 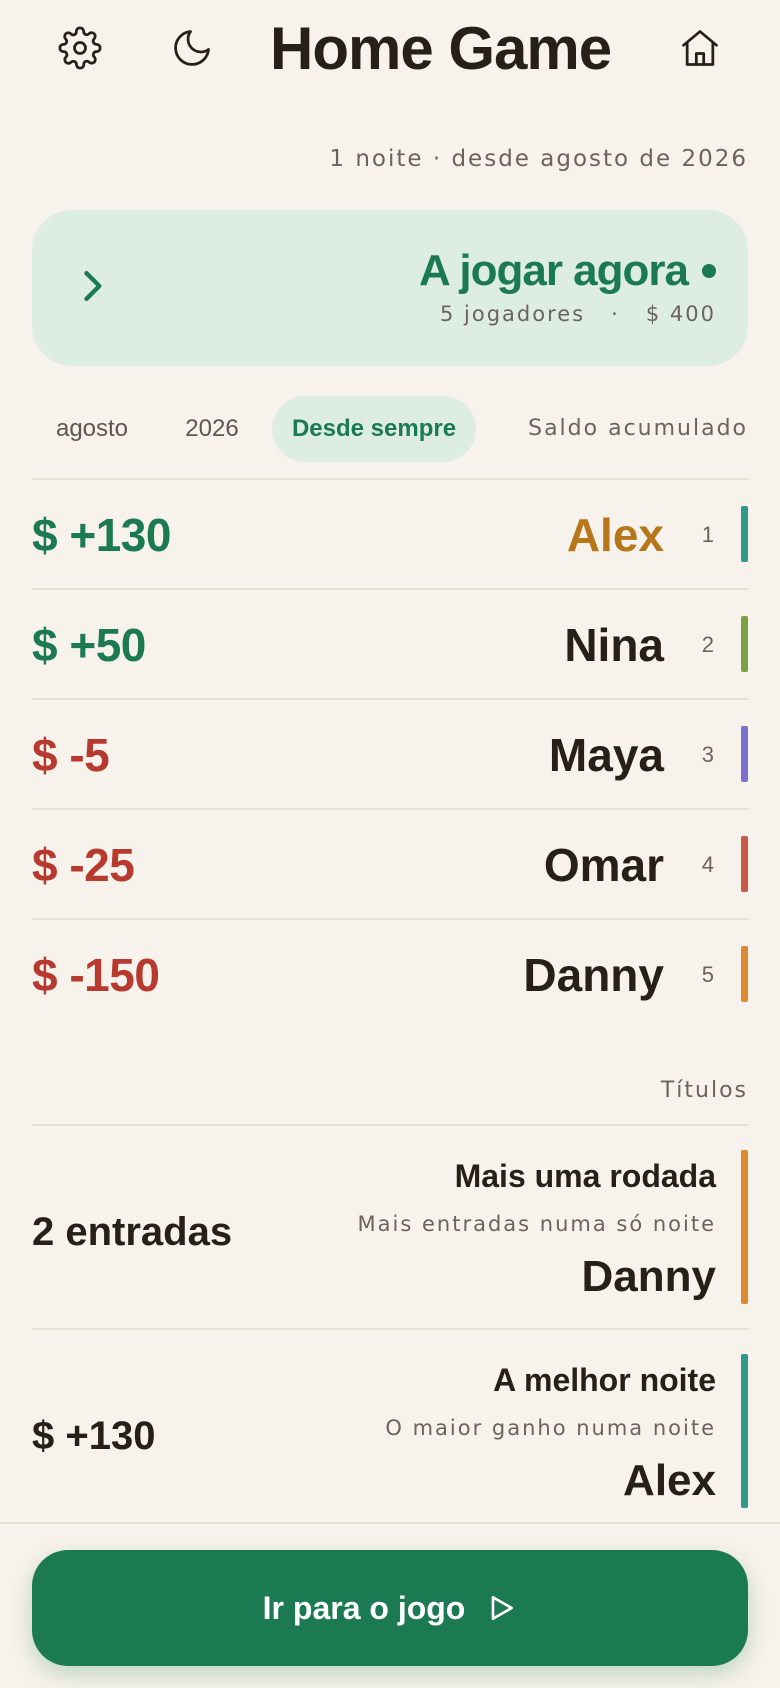 I want to click on gear-icon, so click(x=80, y=48).